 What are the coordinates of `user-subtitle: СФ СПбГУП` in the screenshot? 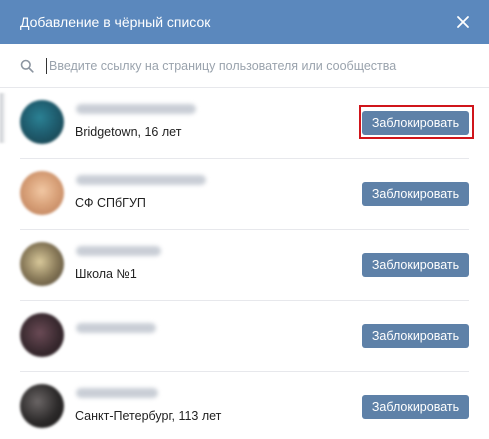 It's located at (110, 203).